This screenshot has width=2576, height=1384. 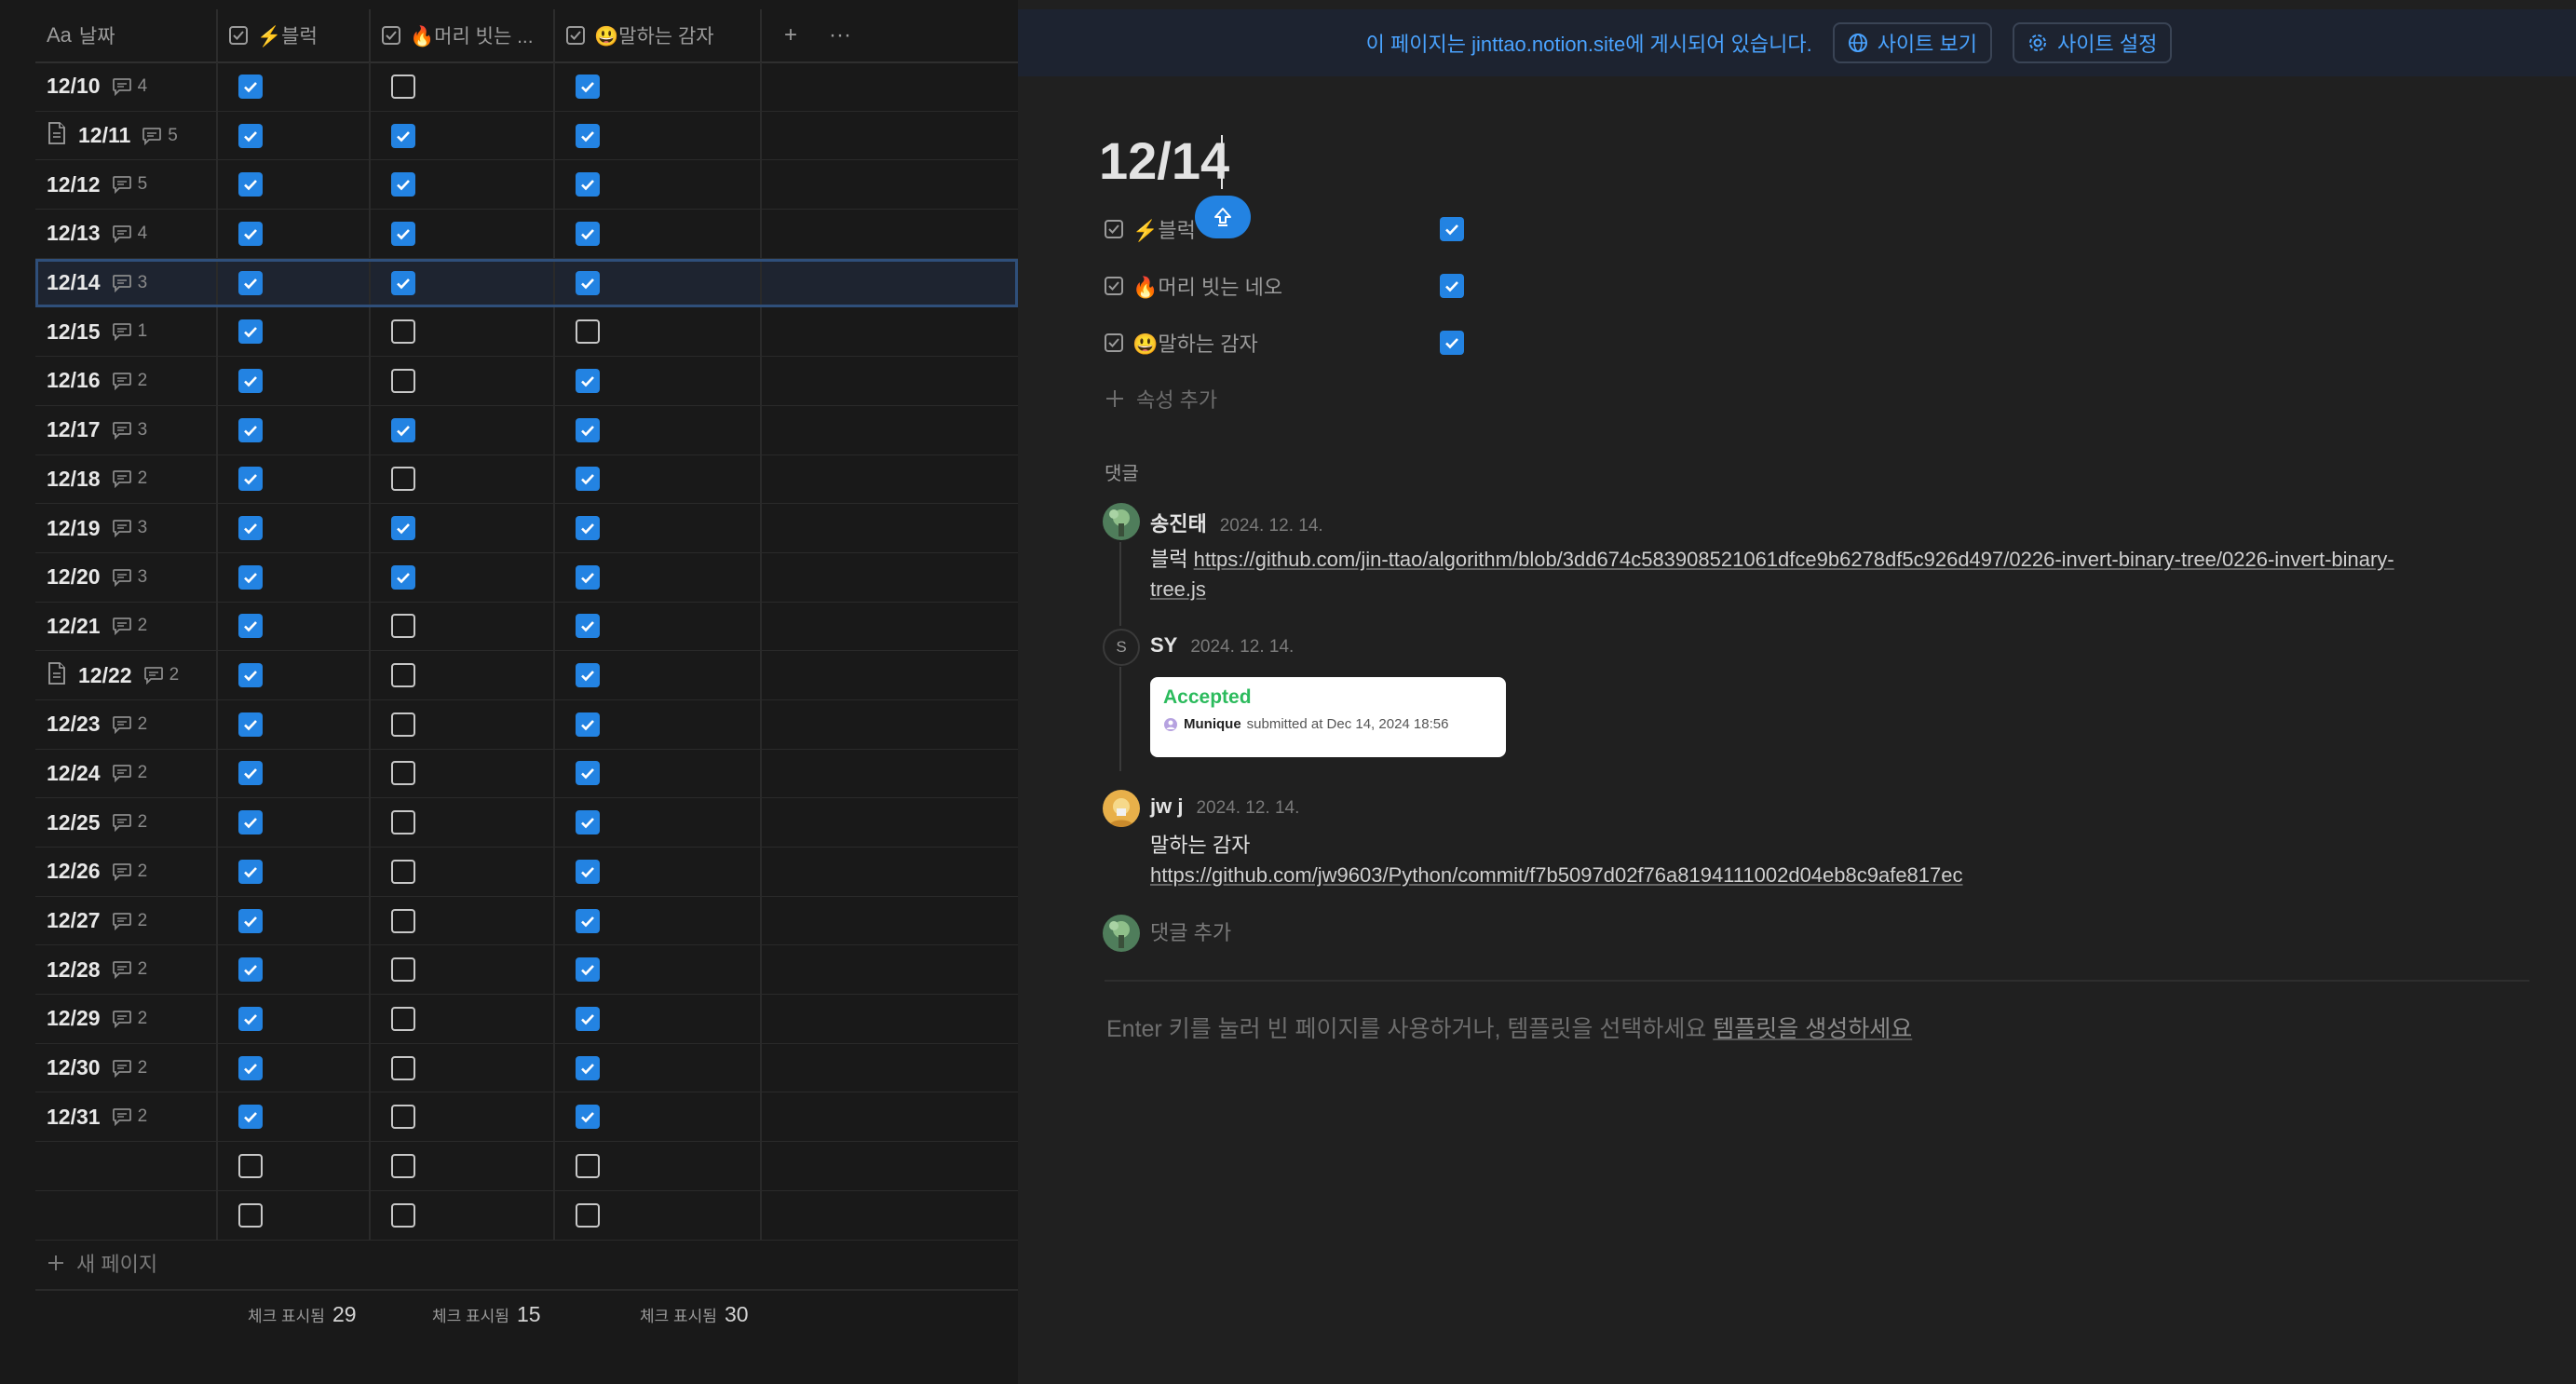 I want to click on date-cell: 12/10 4, so click(x=126, y=86).